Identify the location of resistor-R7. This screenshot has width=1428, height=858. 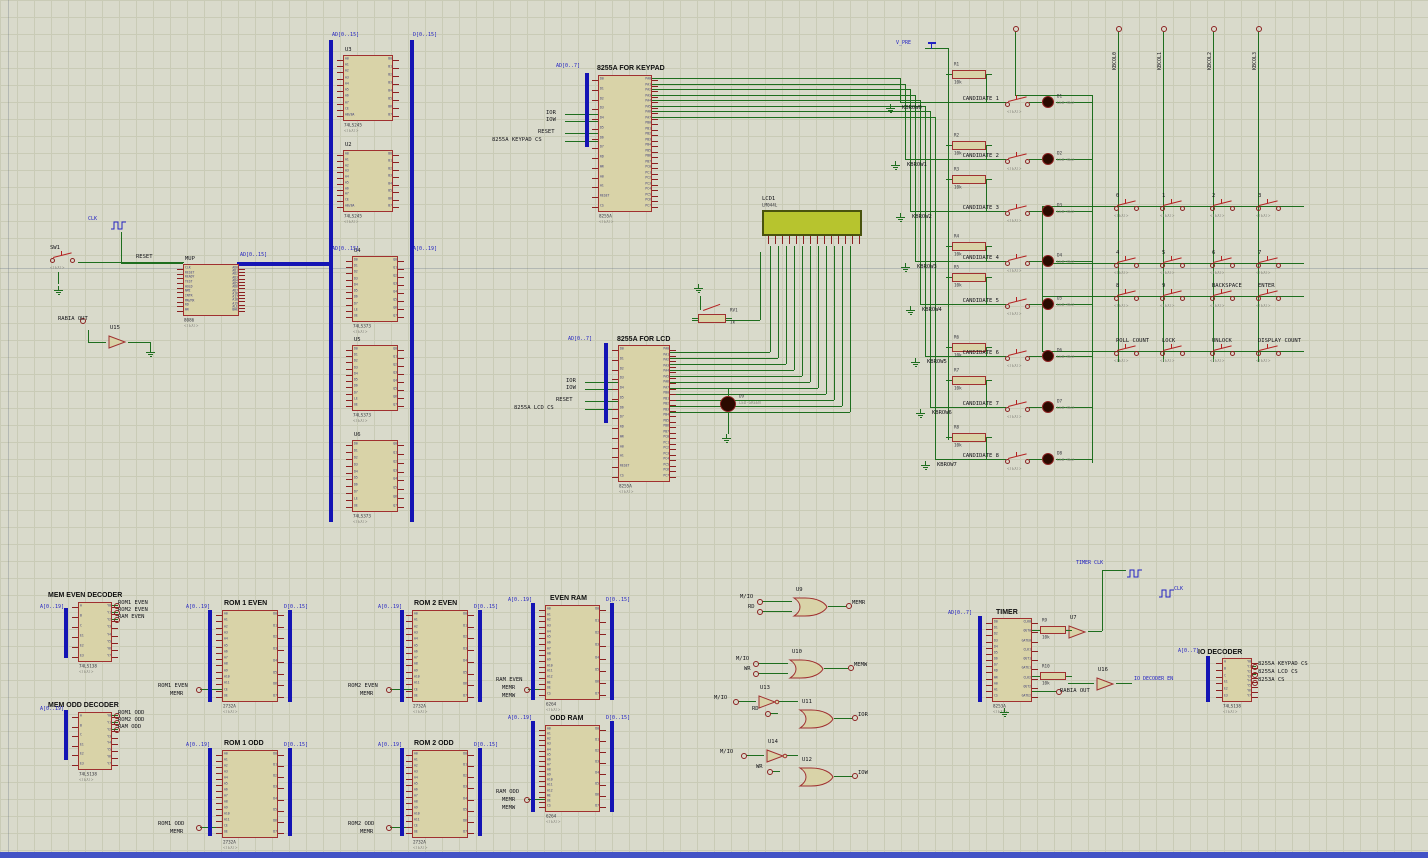
(969, 380).